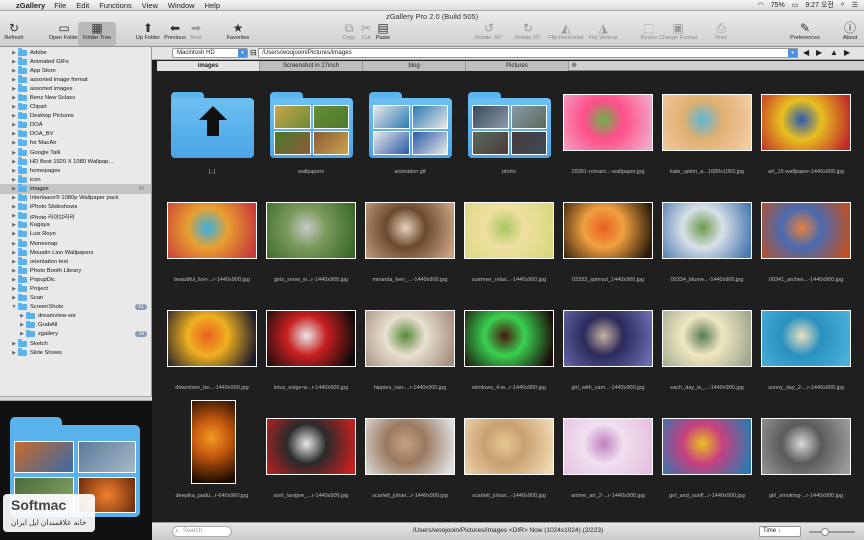 The image size is (864, 540). What do you see at coordinates (75, 307) in the screenshot?
I see `tree-item: ▼ ScreenShots 51` at bounding box center [75, 307].